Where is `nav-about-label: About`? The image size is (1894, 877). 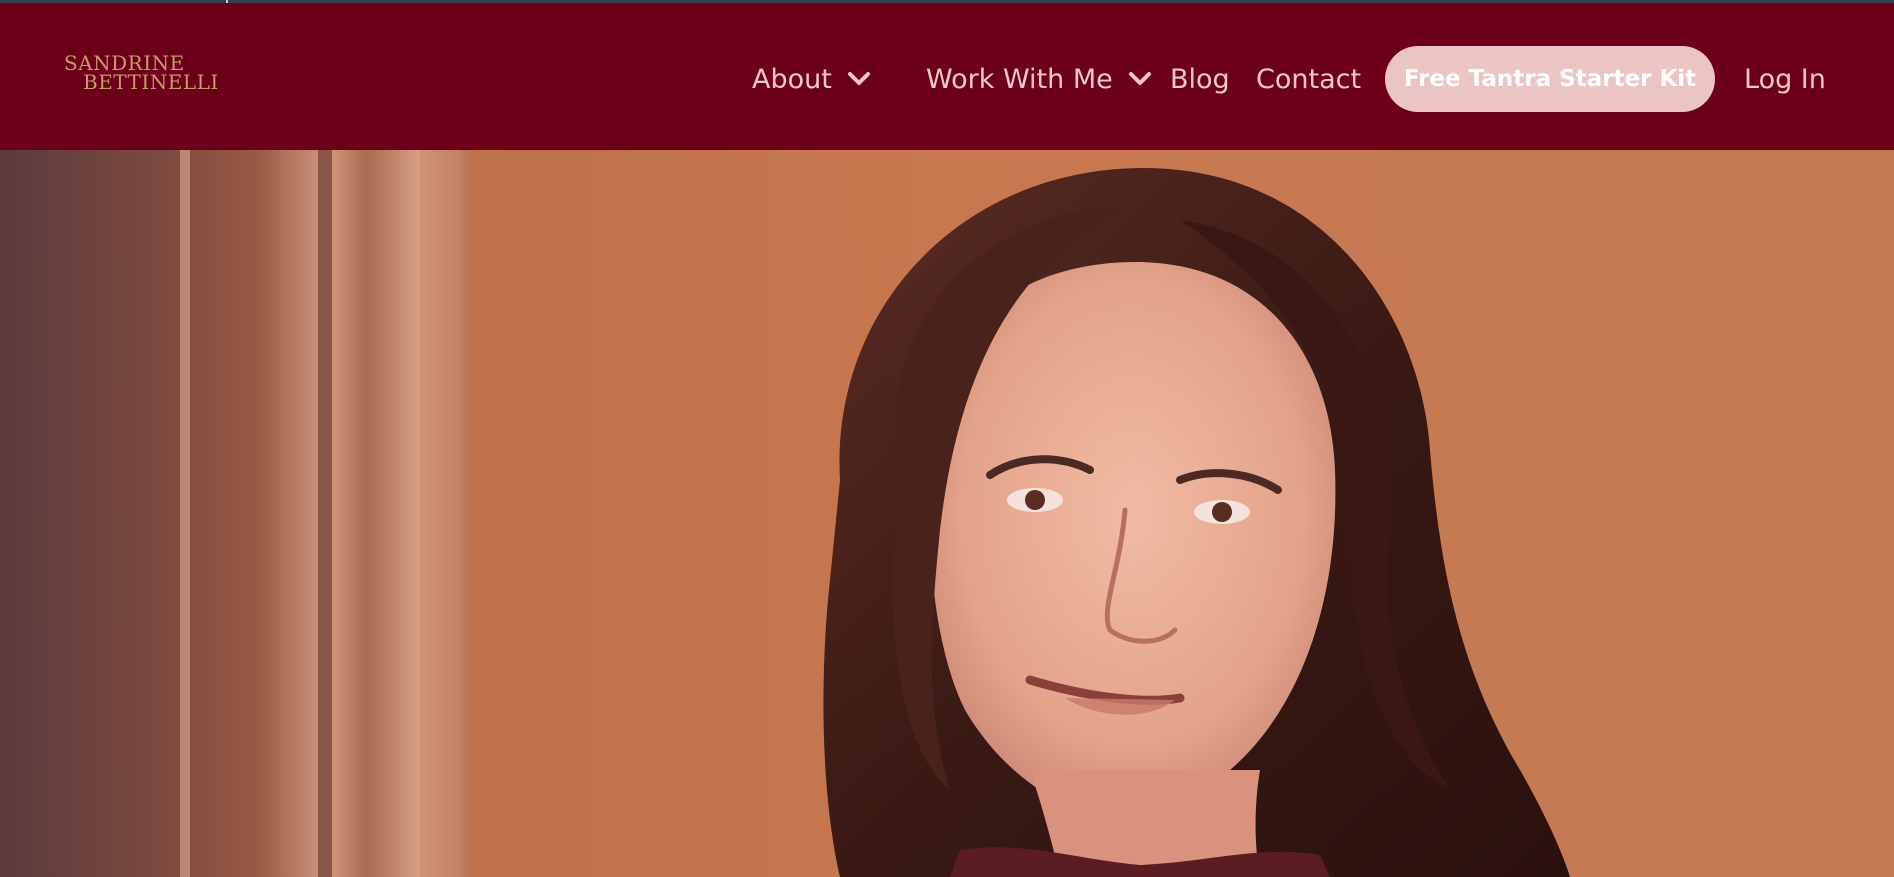
nav-about-label: About is located at coordinates (792, 79).